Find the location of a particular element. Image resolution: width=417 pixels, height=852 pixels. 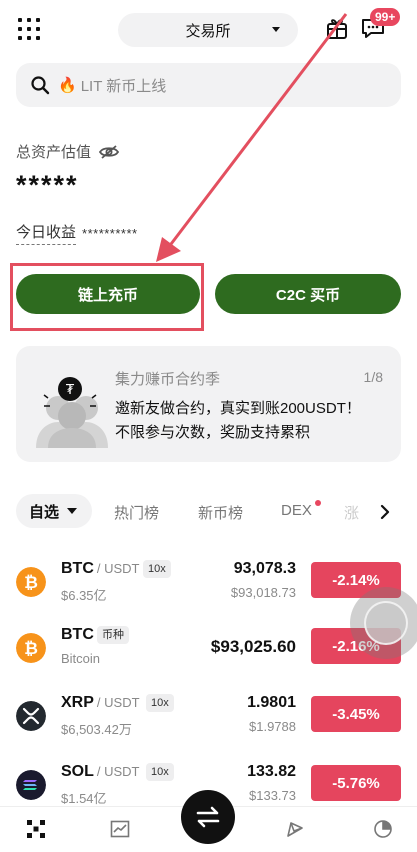

solana-icon is located at coordinates (31, 785).